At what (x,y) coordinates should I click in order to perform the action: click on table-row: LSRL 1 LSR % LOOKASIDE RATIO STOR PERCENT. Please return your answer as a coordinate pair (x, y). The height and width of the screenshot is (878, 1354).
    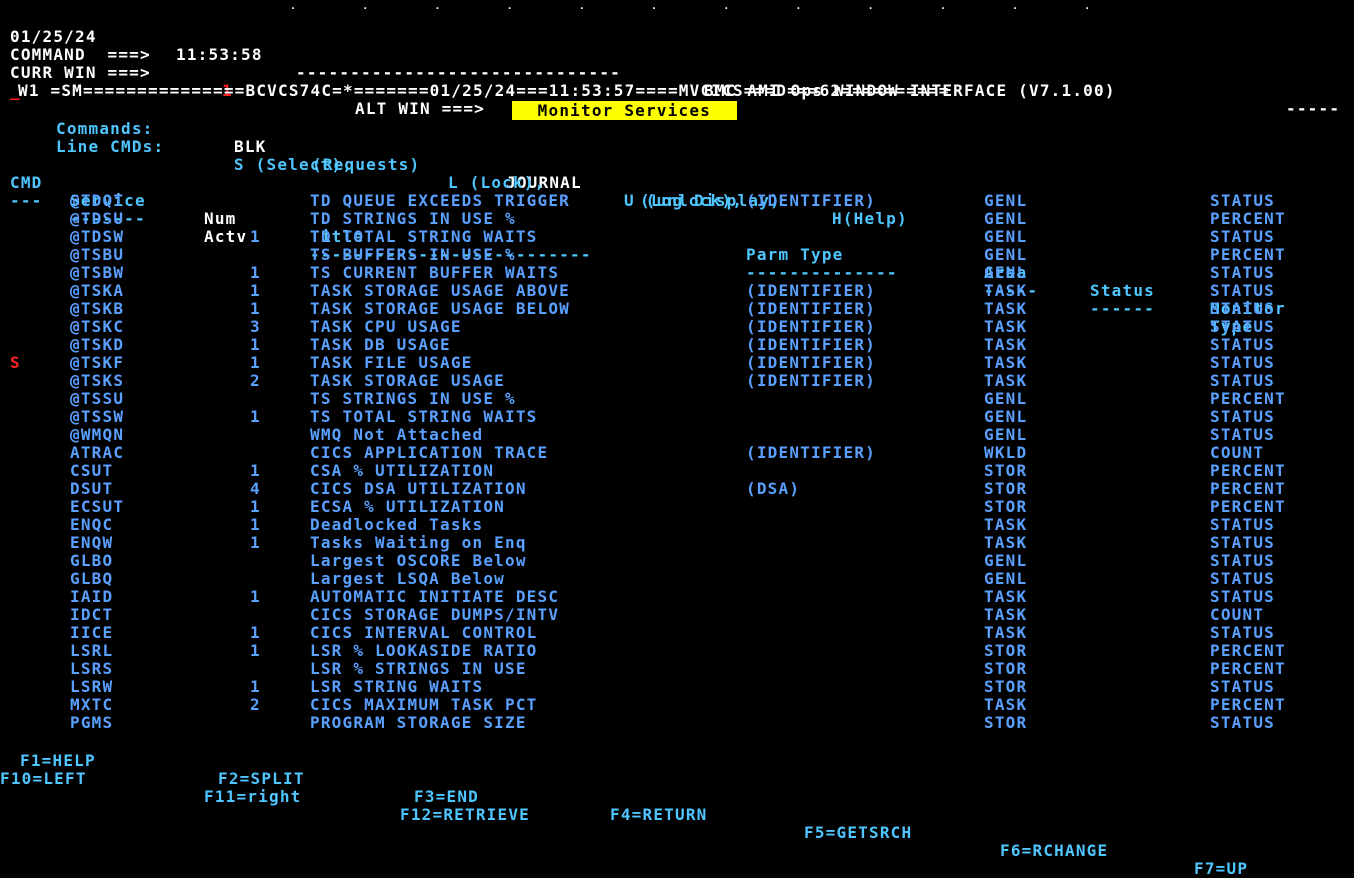
    Looking at the image, I should click on (677, 651).